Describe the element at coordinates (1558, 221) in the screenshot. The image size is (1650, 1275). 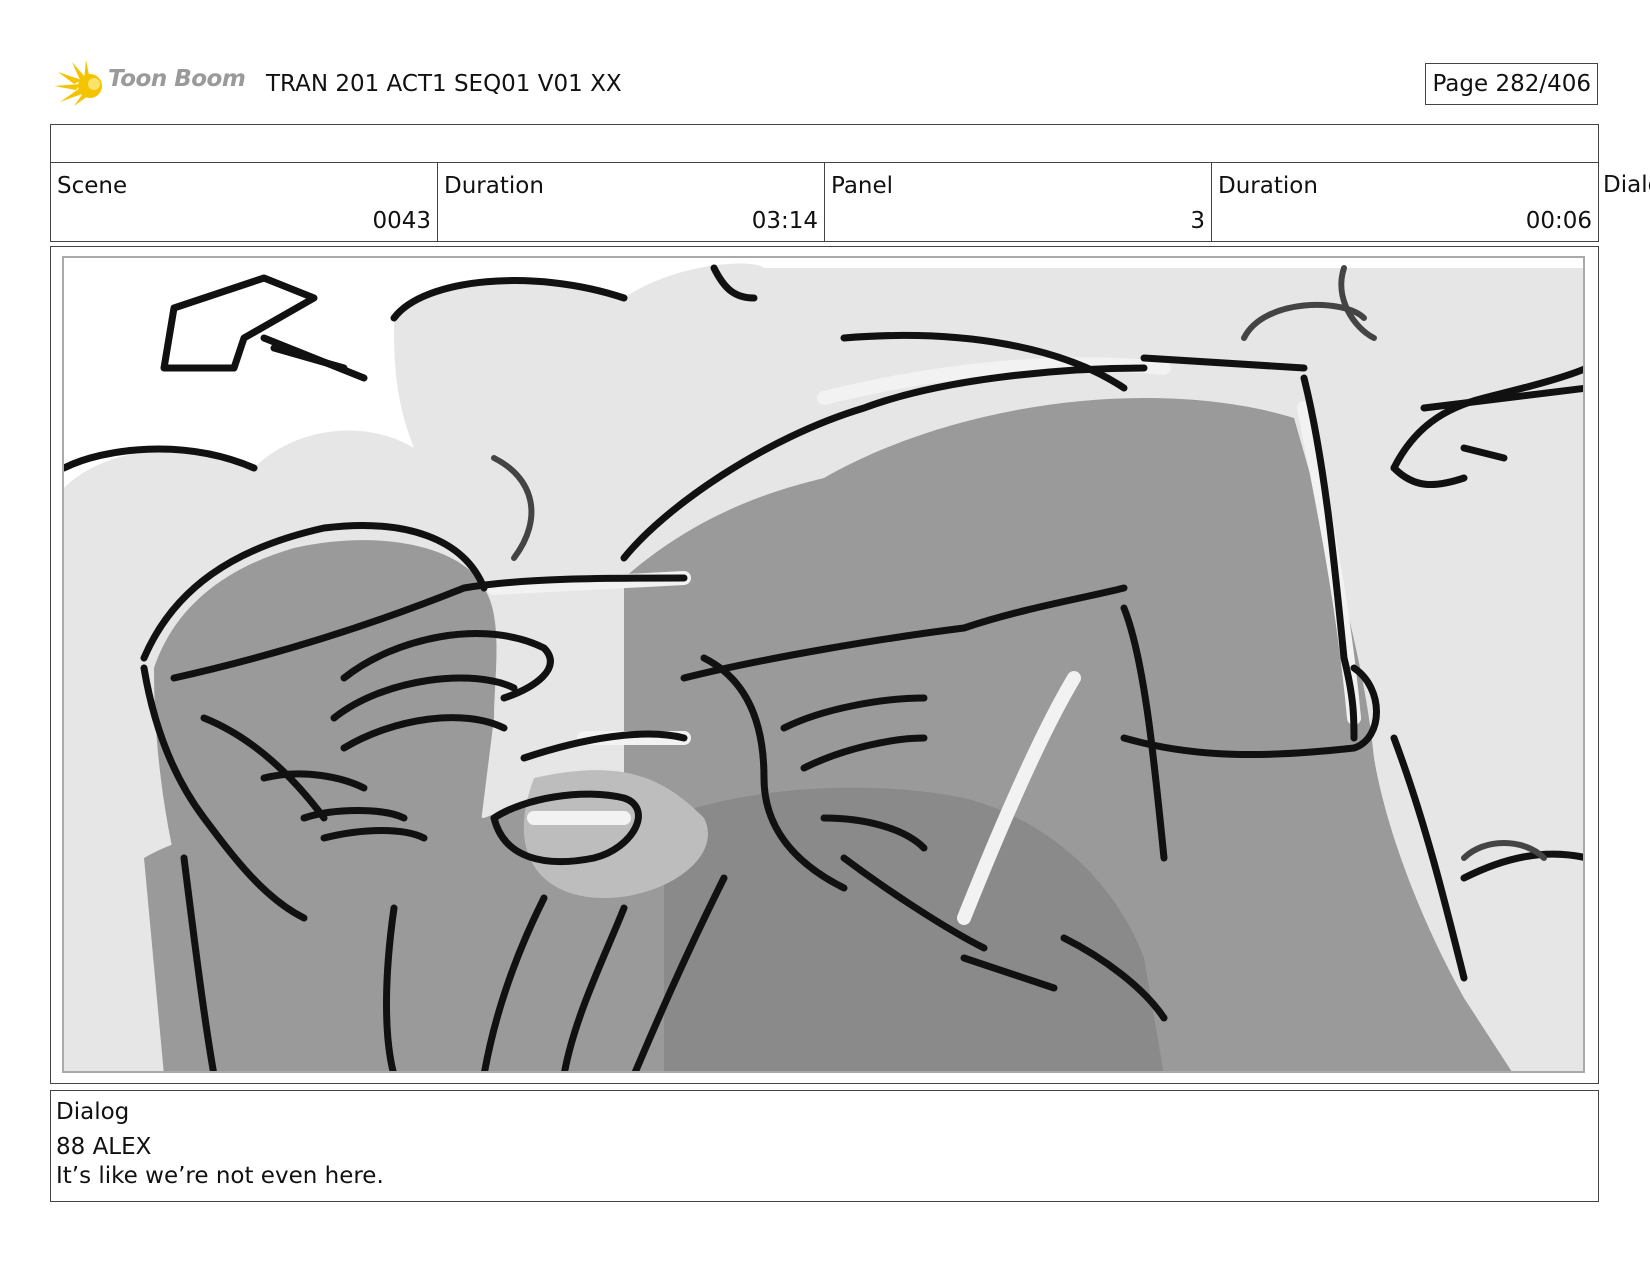
I see `panel-duration-value: 00:06` at that location.